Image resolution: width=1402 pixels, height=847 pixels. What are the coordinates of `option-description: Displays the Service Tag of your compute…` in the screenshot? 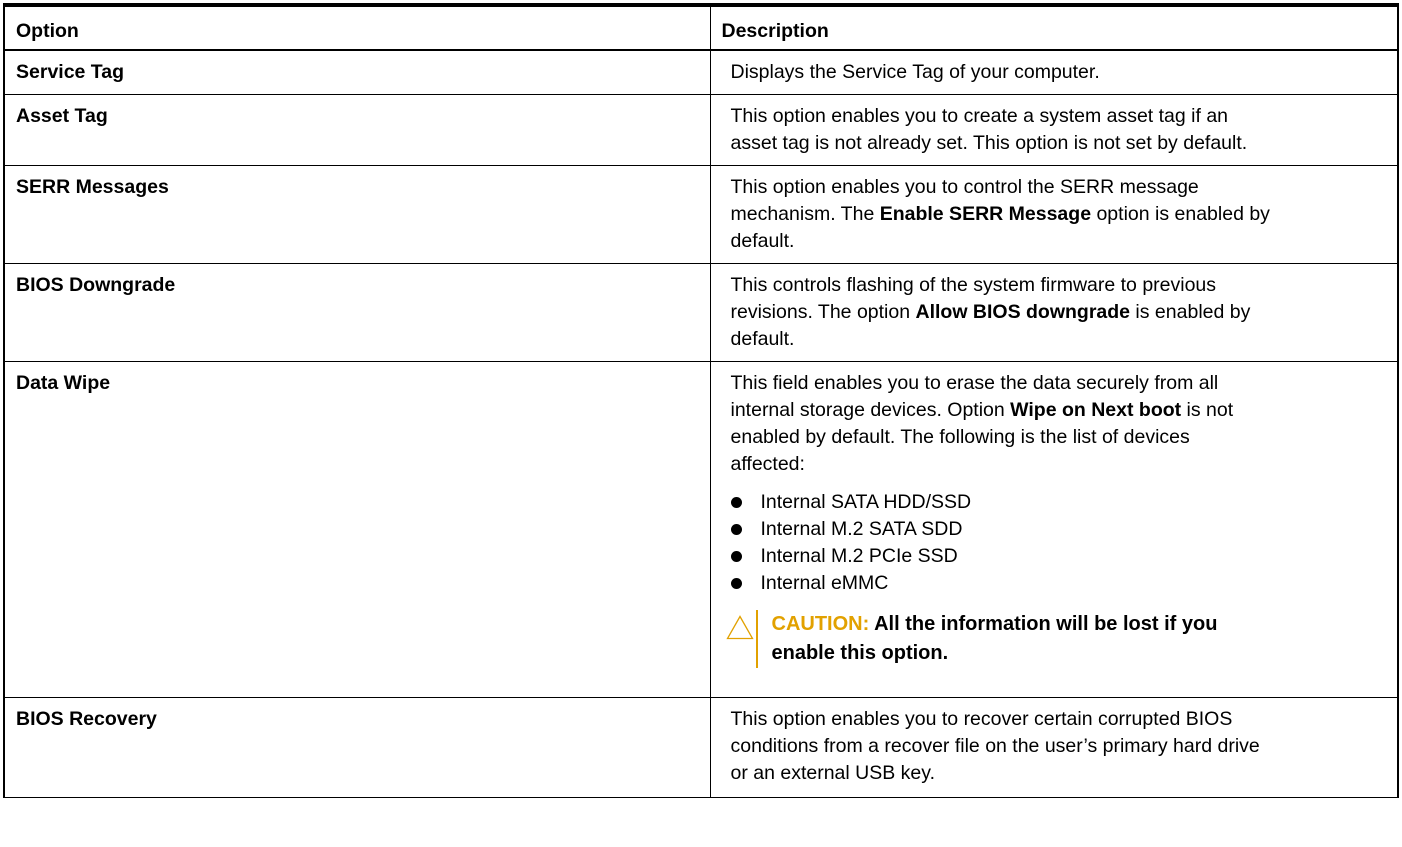 It's located at (1054, 72).